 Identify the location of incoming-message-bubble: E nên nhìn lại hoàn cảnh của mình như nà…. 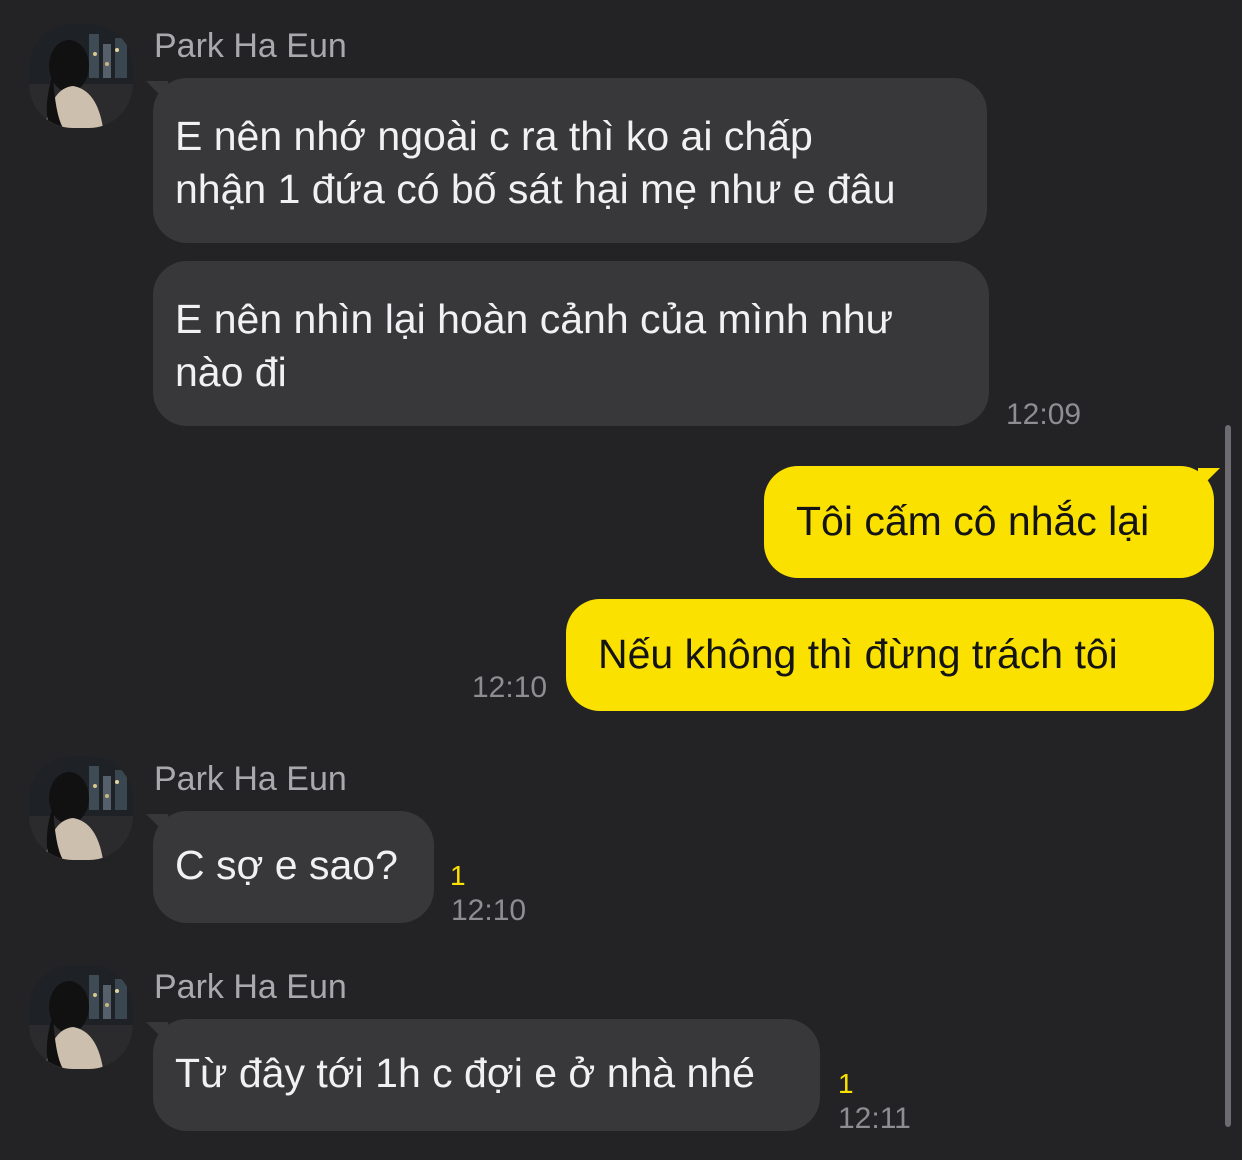
(571, 343).